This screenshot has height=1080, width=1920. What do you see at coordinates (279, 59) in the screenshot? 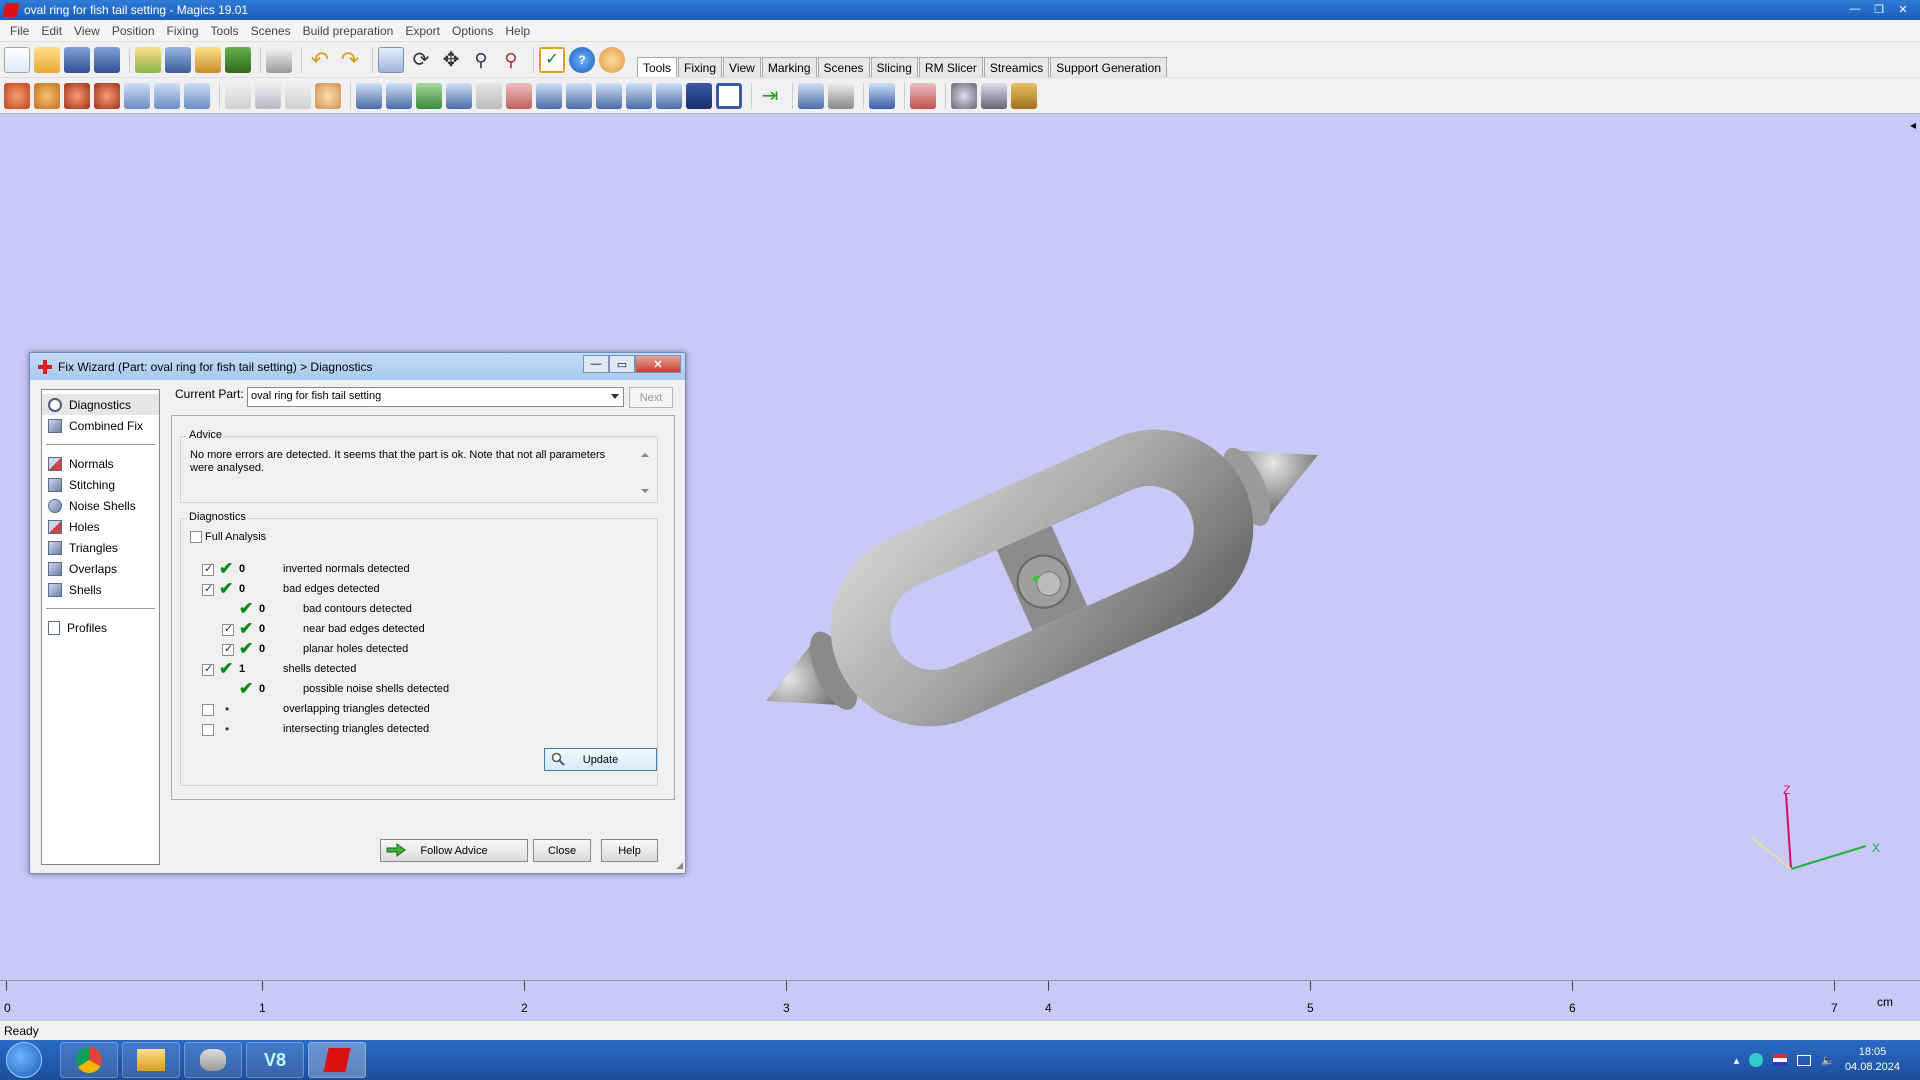
I see `print-icon` at bounding box center [279, 59].